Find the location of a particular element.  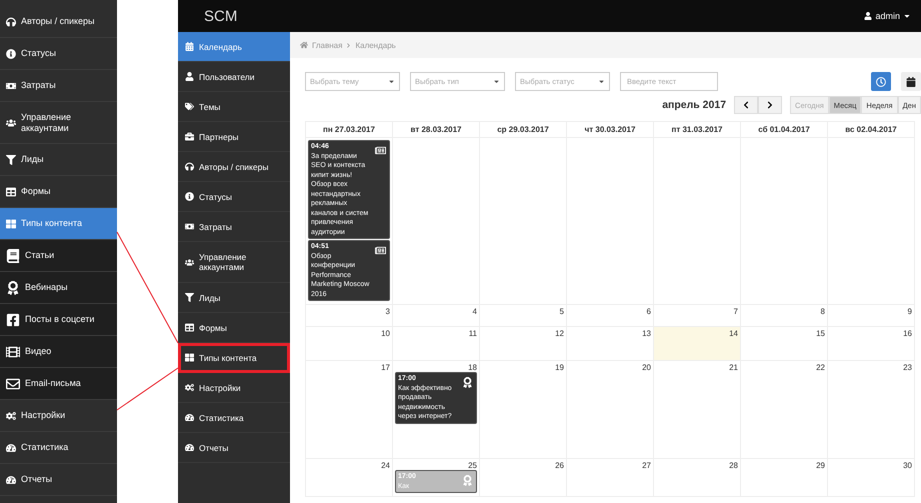

clock-icon is located at coordinates (881, 81).